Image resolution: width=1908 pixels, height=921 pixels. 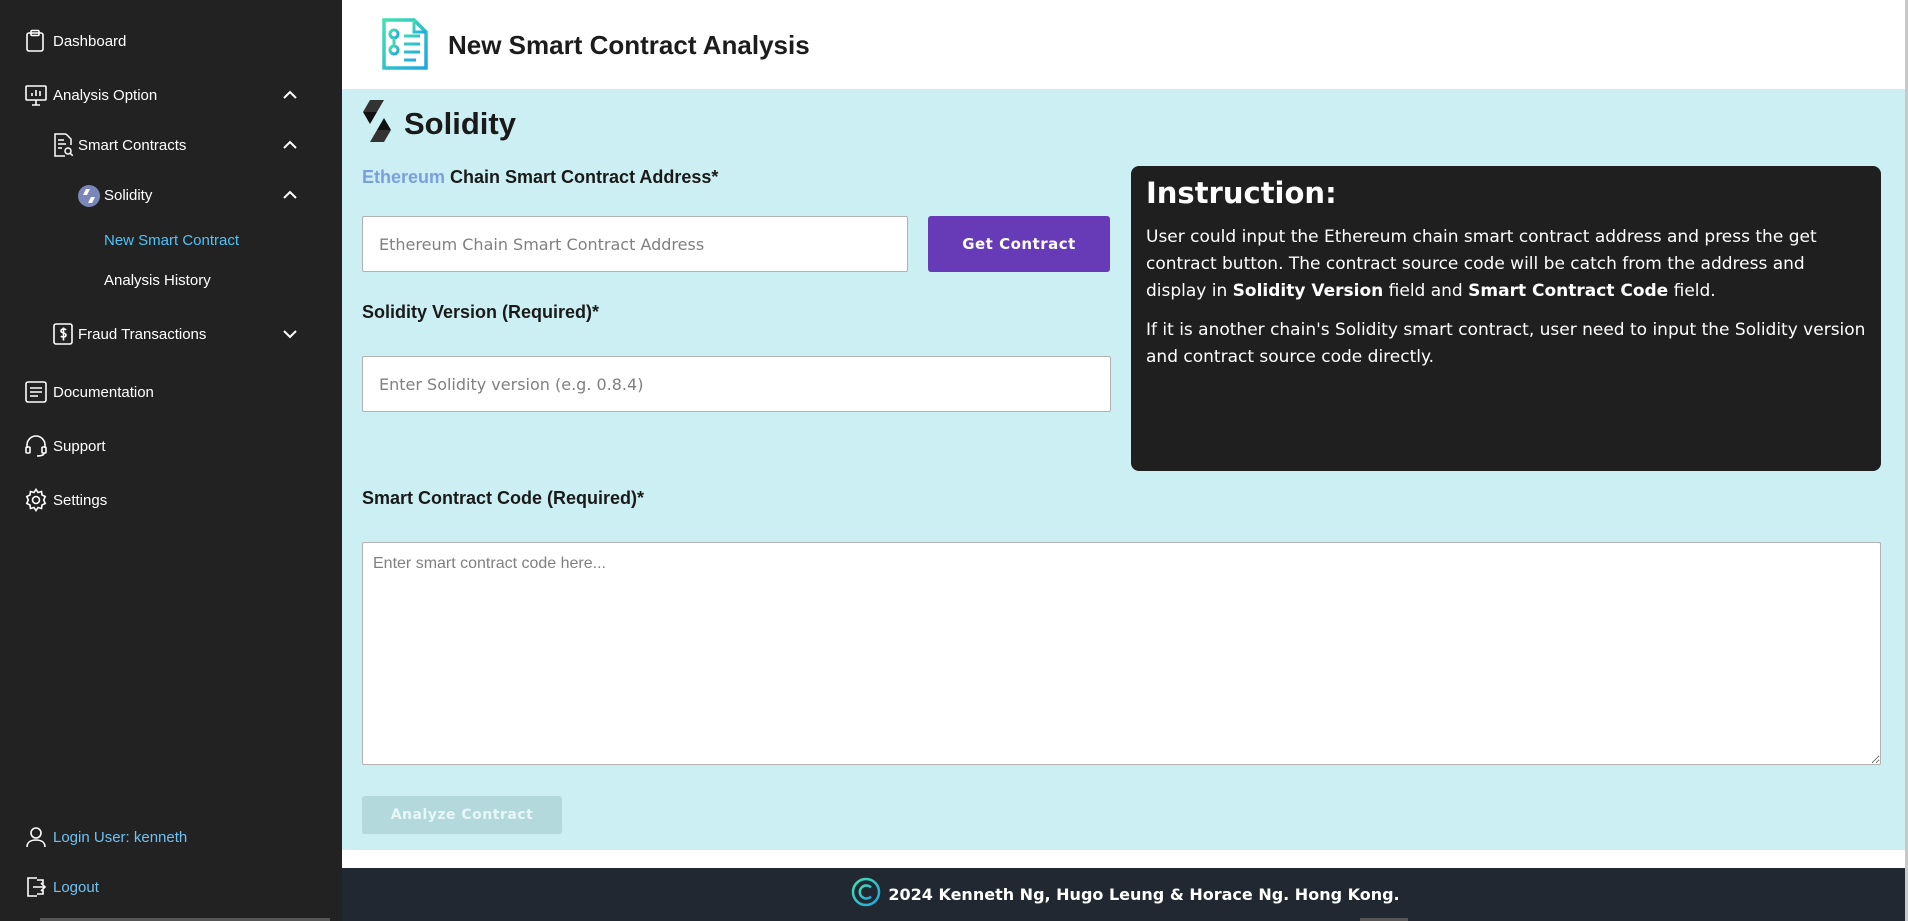 I want to click on sidebar-item-label: Settings, so click(x=80, y=500).